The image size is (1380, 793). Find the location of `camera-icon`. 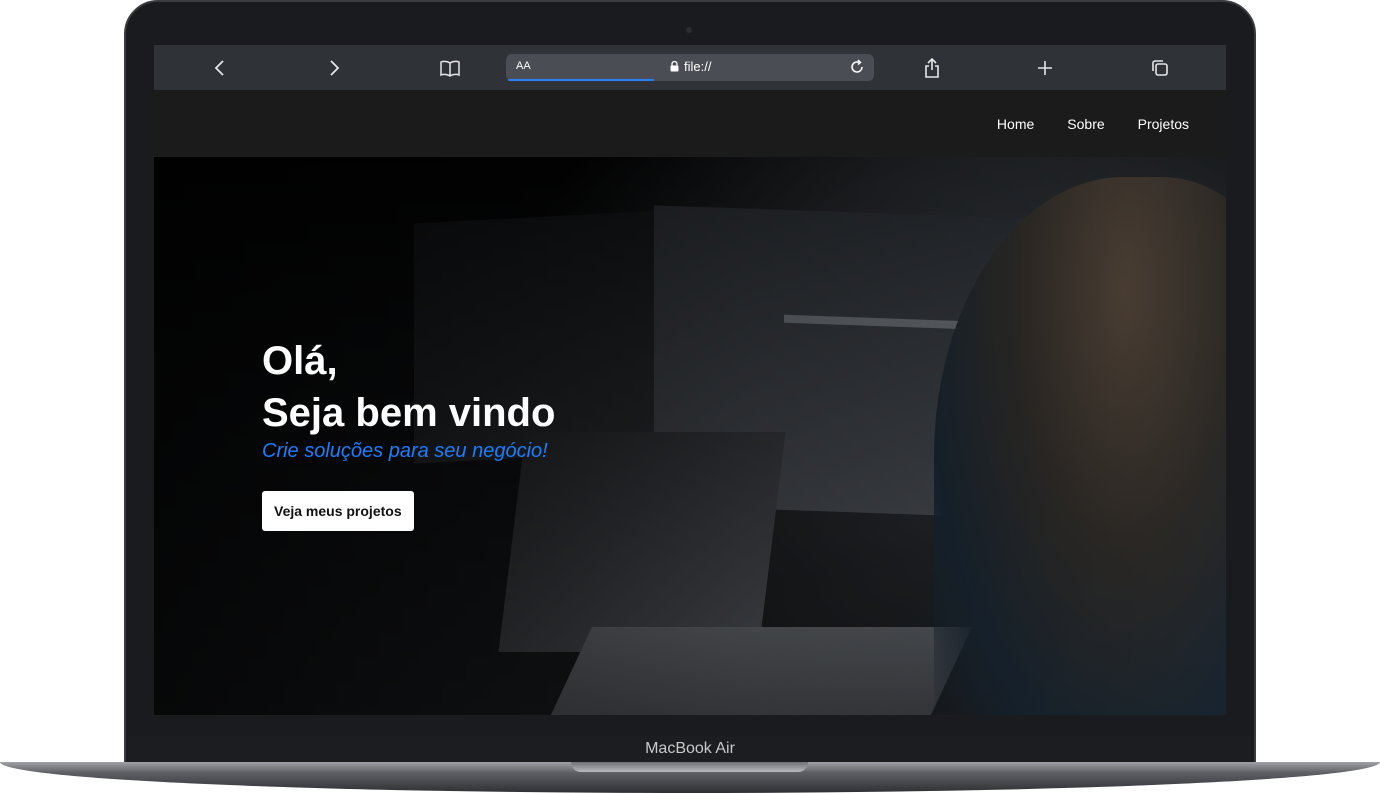

camera-icon is located at coordinates (689, 30).